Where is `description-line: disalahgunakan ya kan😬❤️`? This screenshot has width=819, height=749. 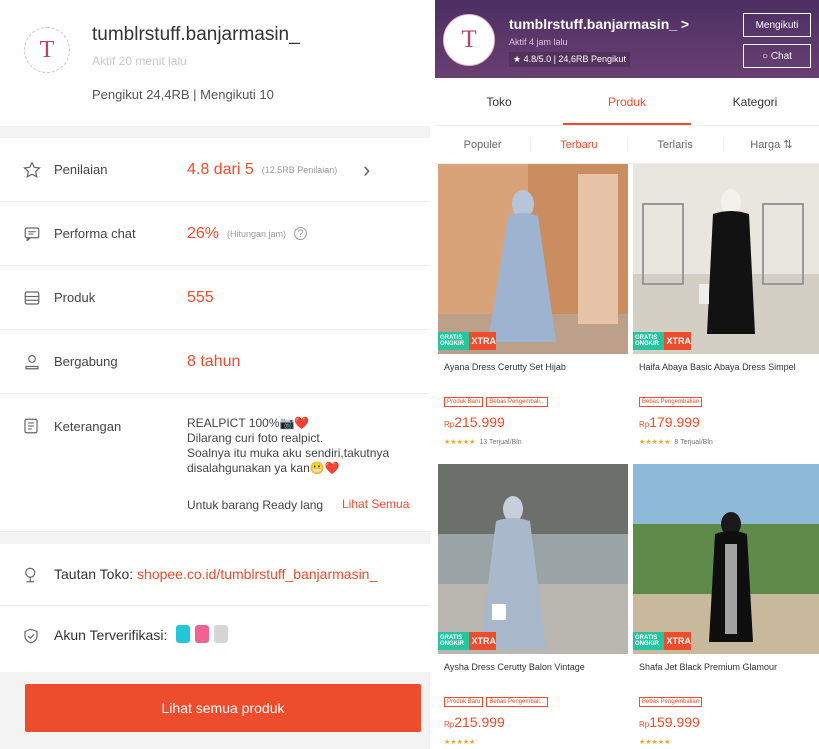 description-line: disalahgunakan ya kan😬❤️ is located at coordinates (263, 468).